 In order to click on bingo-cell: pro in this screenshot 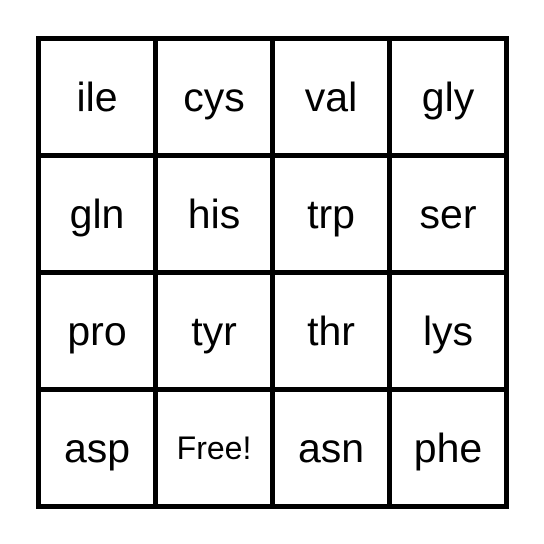, I will do `click(97, 330)`.